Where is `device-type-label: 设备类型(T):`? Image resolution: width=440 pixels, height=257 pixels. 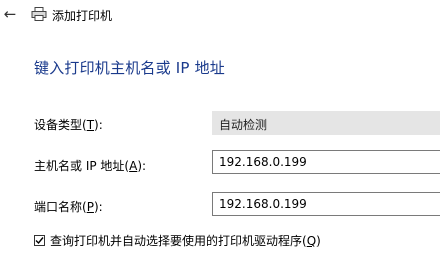
device-type-label: 设备类型(T): is located at coordinates (68, 125).